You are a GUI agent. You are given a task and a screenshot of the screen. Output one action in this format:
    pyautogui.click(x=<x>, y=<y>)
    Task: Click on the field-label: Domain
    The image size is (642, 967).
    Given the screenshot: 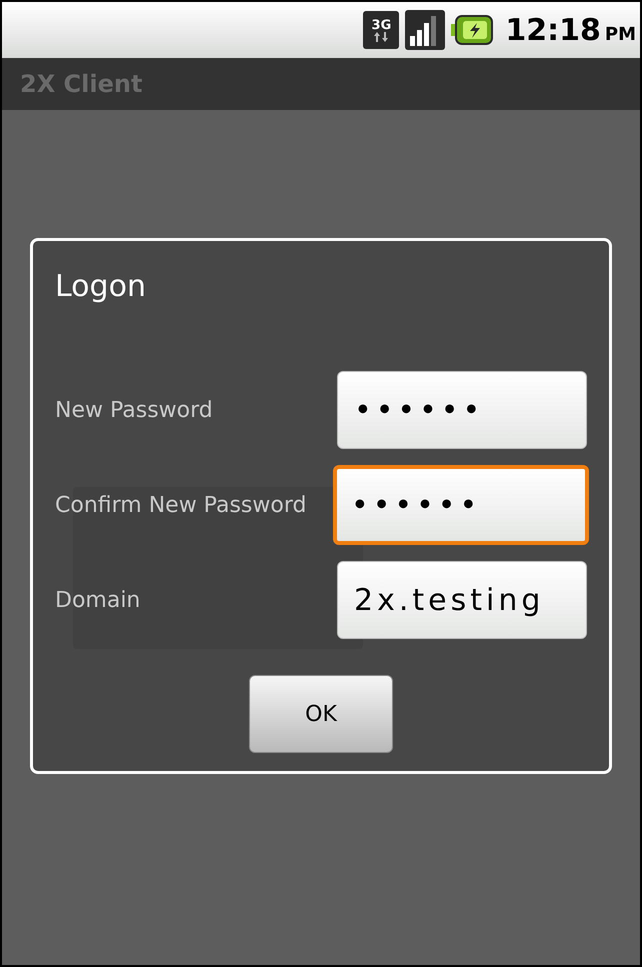 What is the action you would take?
    pyautogui.click(x=97, y=600)
    